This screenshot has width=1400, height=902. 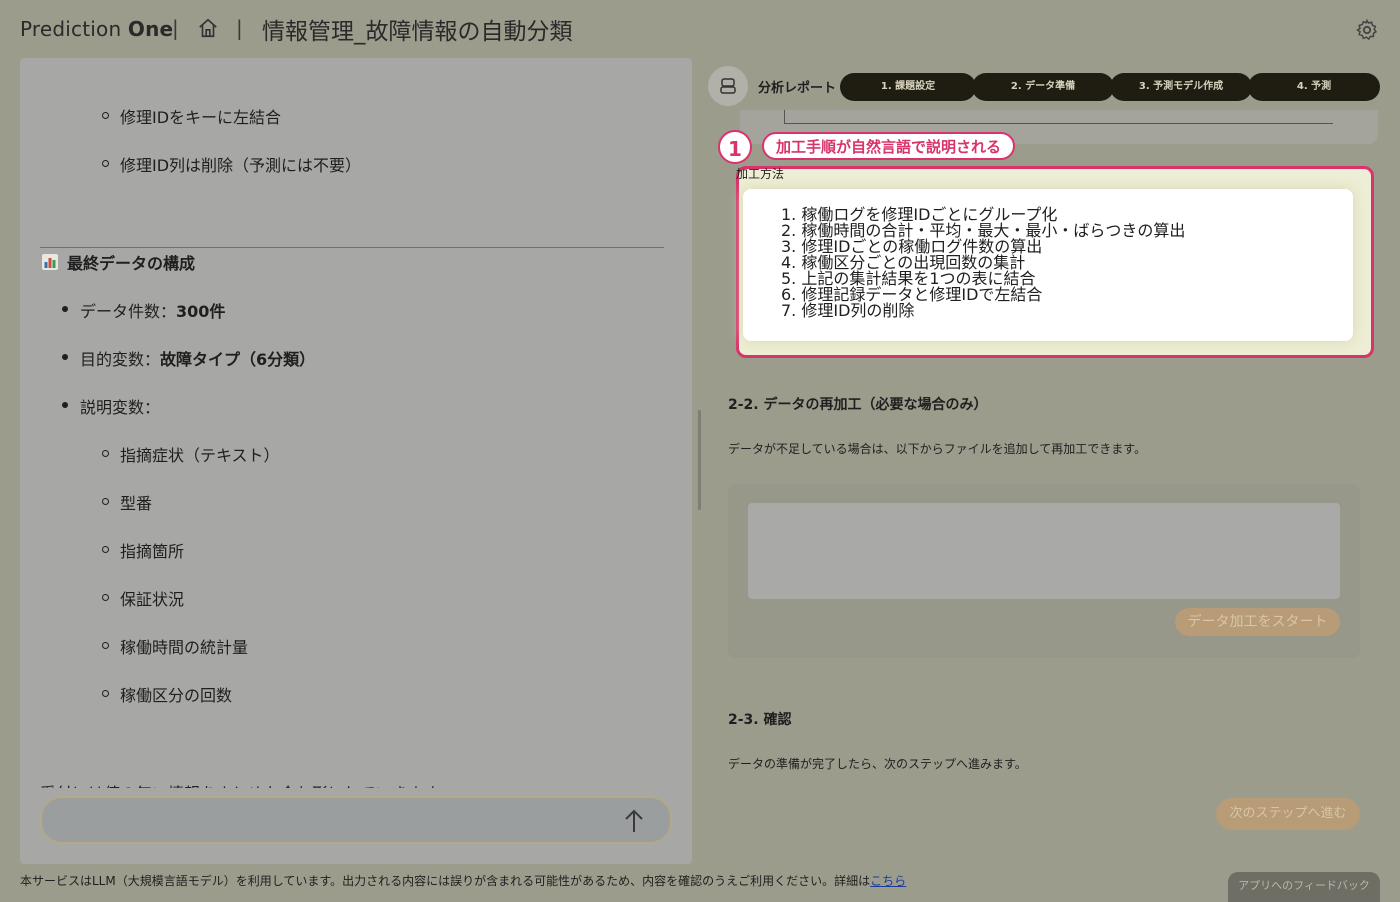 I want to click on list-item: データ件数：300件, so click(x=152, y=310).